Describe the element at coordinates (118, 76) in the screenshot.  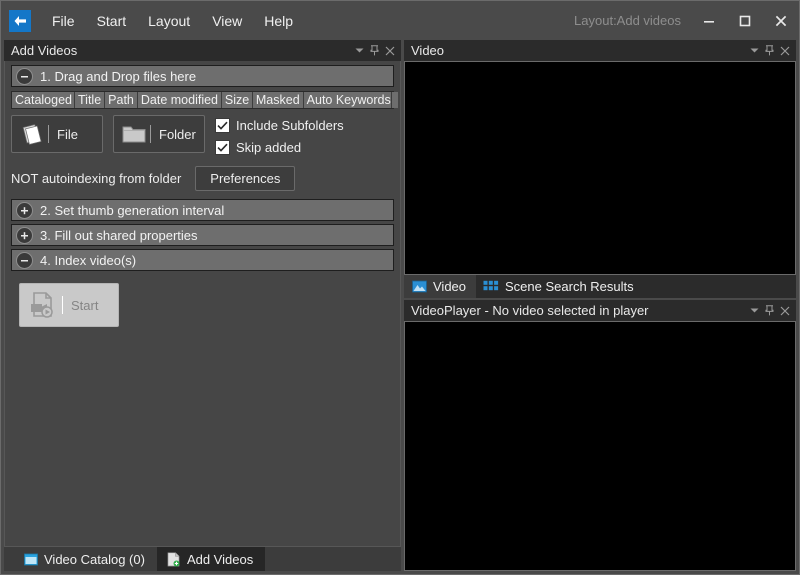
I see `section-label: 1. Drag and Drop files here` at that location.